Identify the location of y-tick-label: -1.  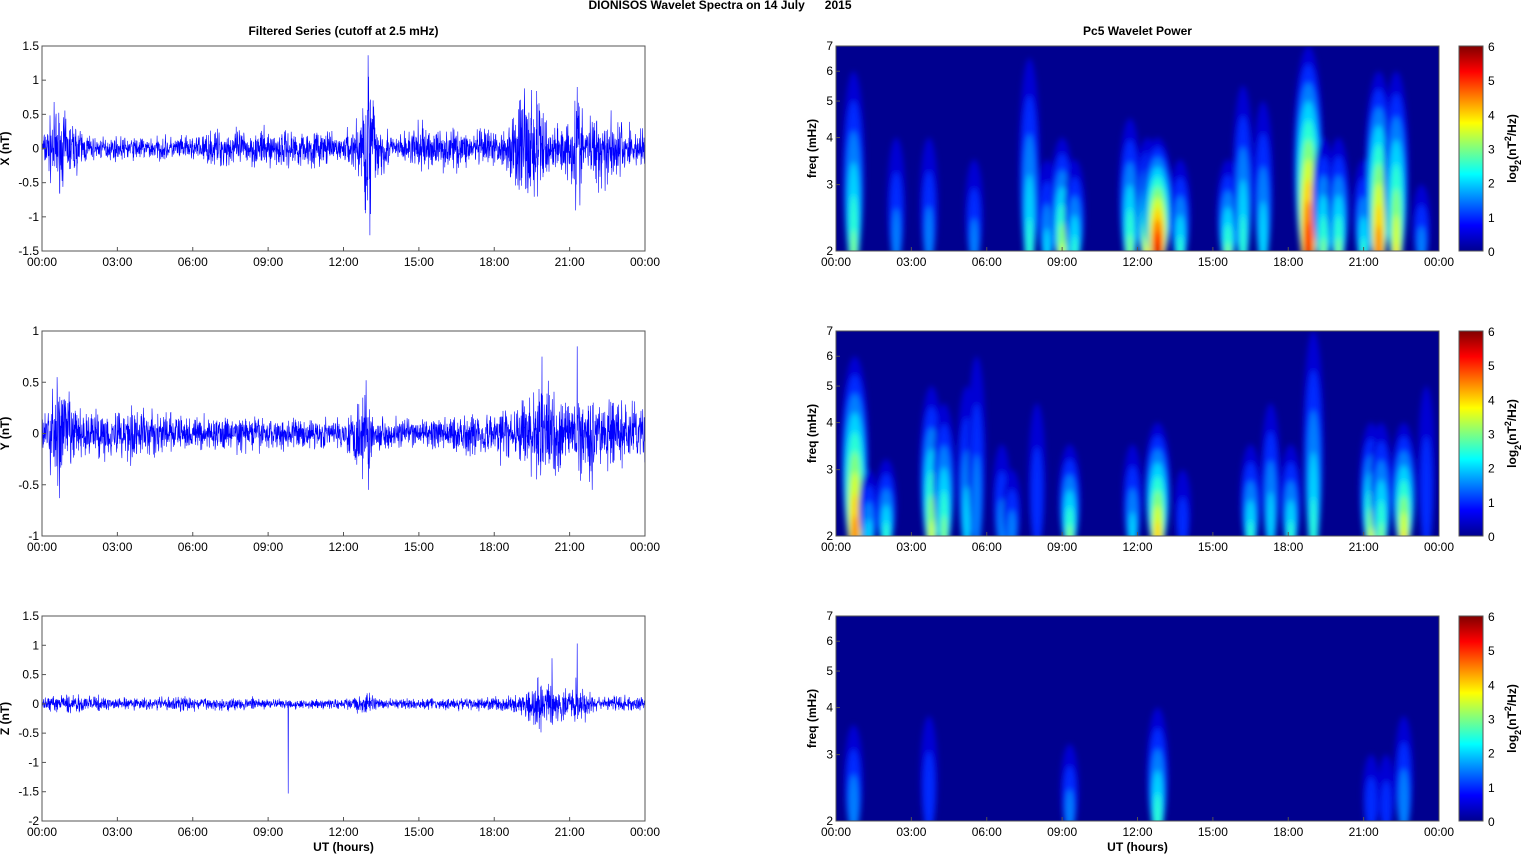
(33, 762).